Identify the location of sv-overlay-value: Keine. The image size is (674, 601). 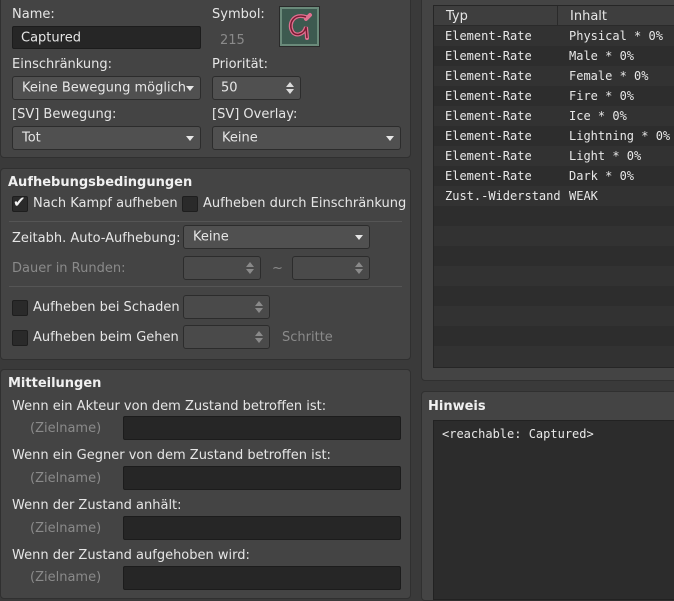
(240, 138).